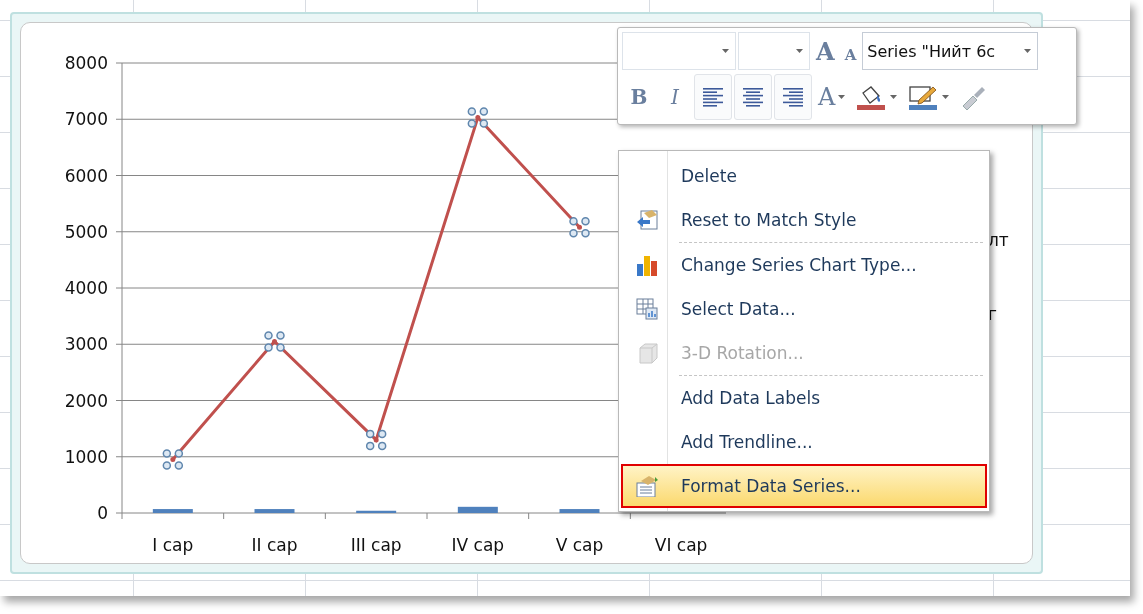 This screenshot has width=1143, height=614. Describe the element at coordinates (86, 231) in the screenshot. I see `y-tick-label: 5000` at that location.